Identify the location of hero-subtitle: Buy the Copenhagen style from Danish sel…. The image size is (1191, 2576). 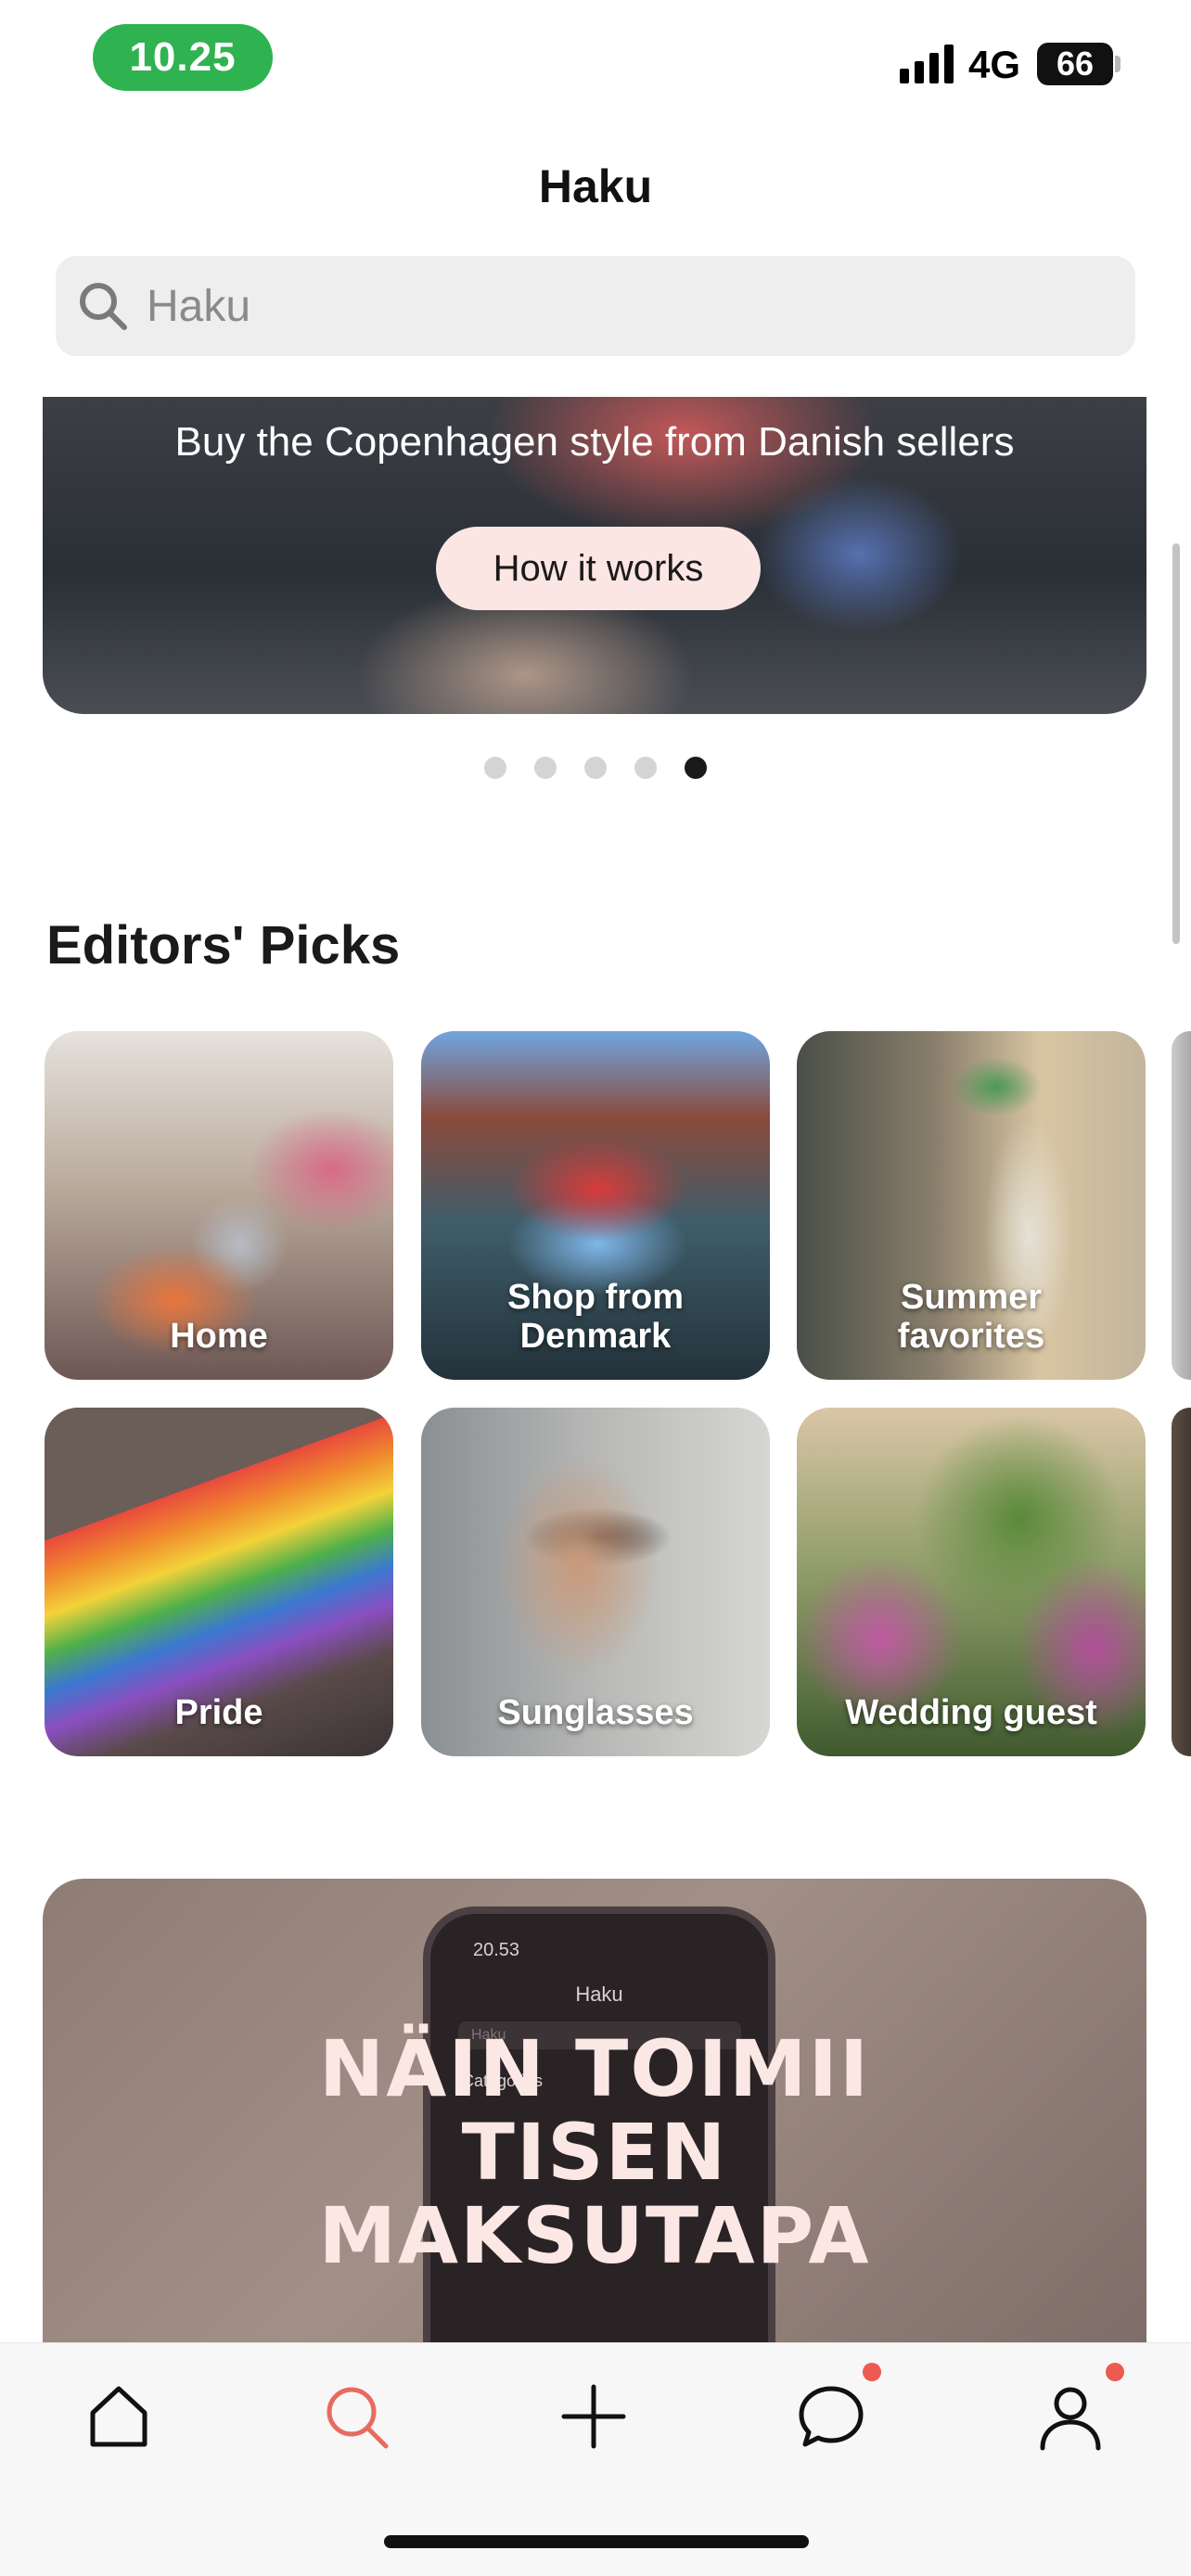
(594, 442).